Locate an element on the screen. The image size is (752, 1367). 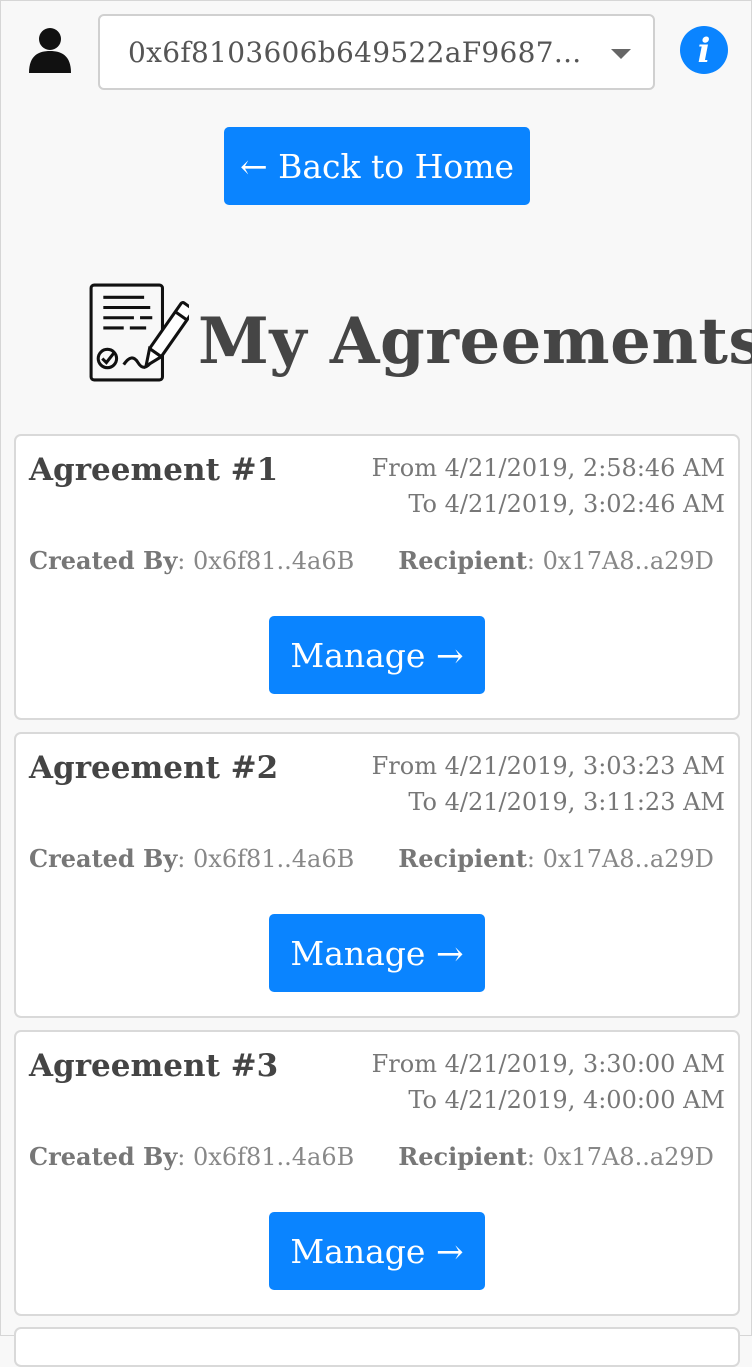
agreement-title: Agreement #1 is located at coordinates (154, 470).